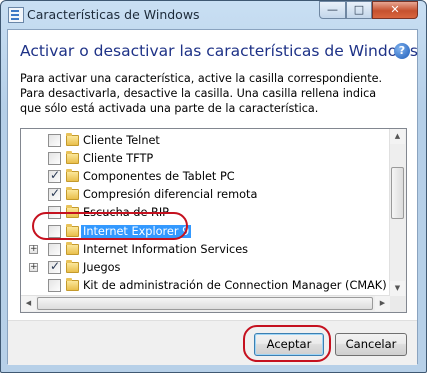 Image resolution: width=427 pixels, height=373 pixels. I want to click on scroll-right-icon: ▶, so click(382, 303).